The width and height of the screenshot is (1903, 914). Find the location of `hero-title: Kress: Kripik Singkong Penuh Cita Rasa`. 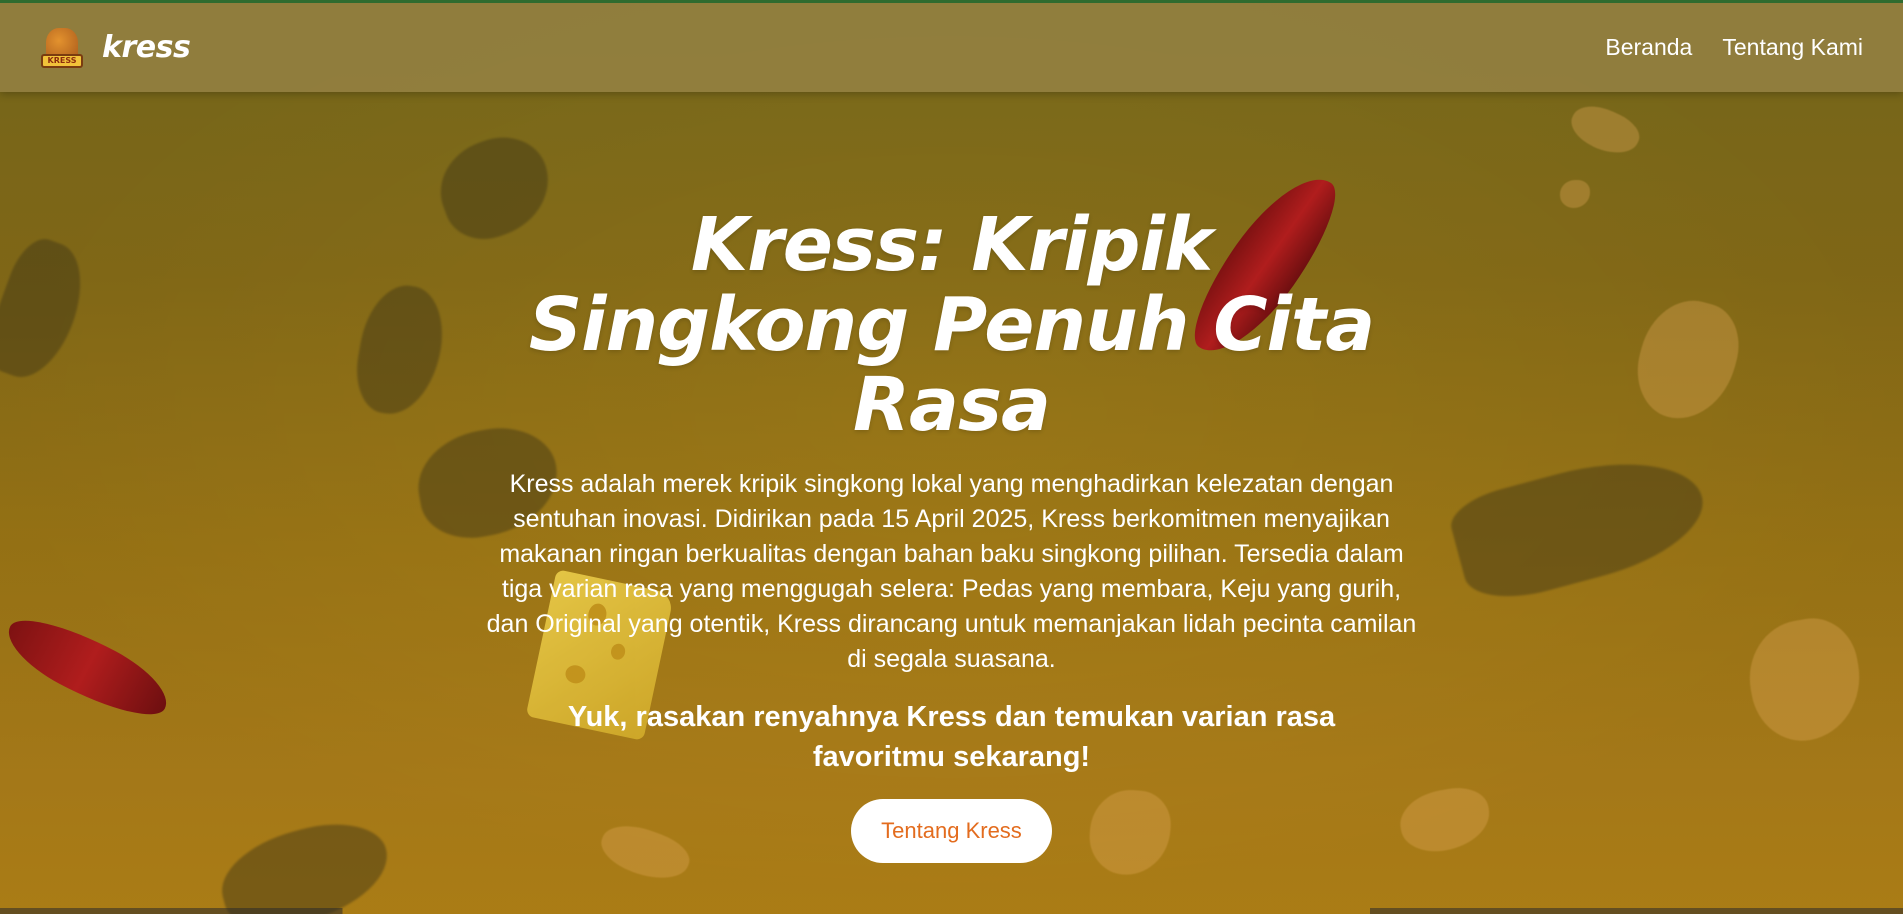

hero-title: Kress: Kripik Singkong Penuh Cita Rasa is located at coordinates (951, 325).